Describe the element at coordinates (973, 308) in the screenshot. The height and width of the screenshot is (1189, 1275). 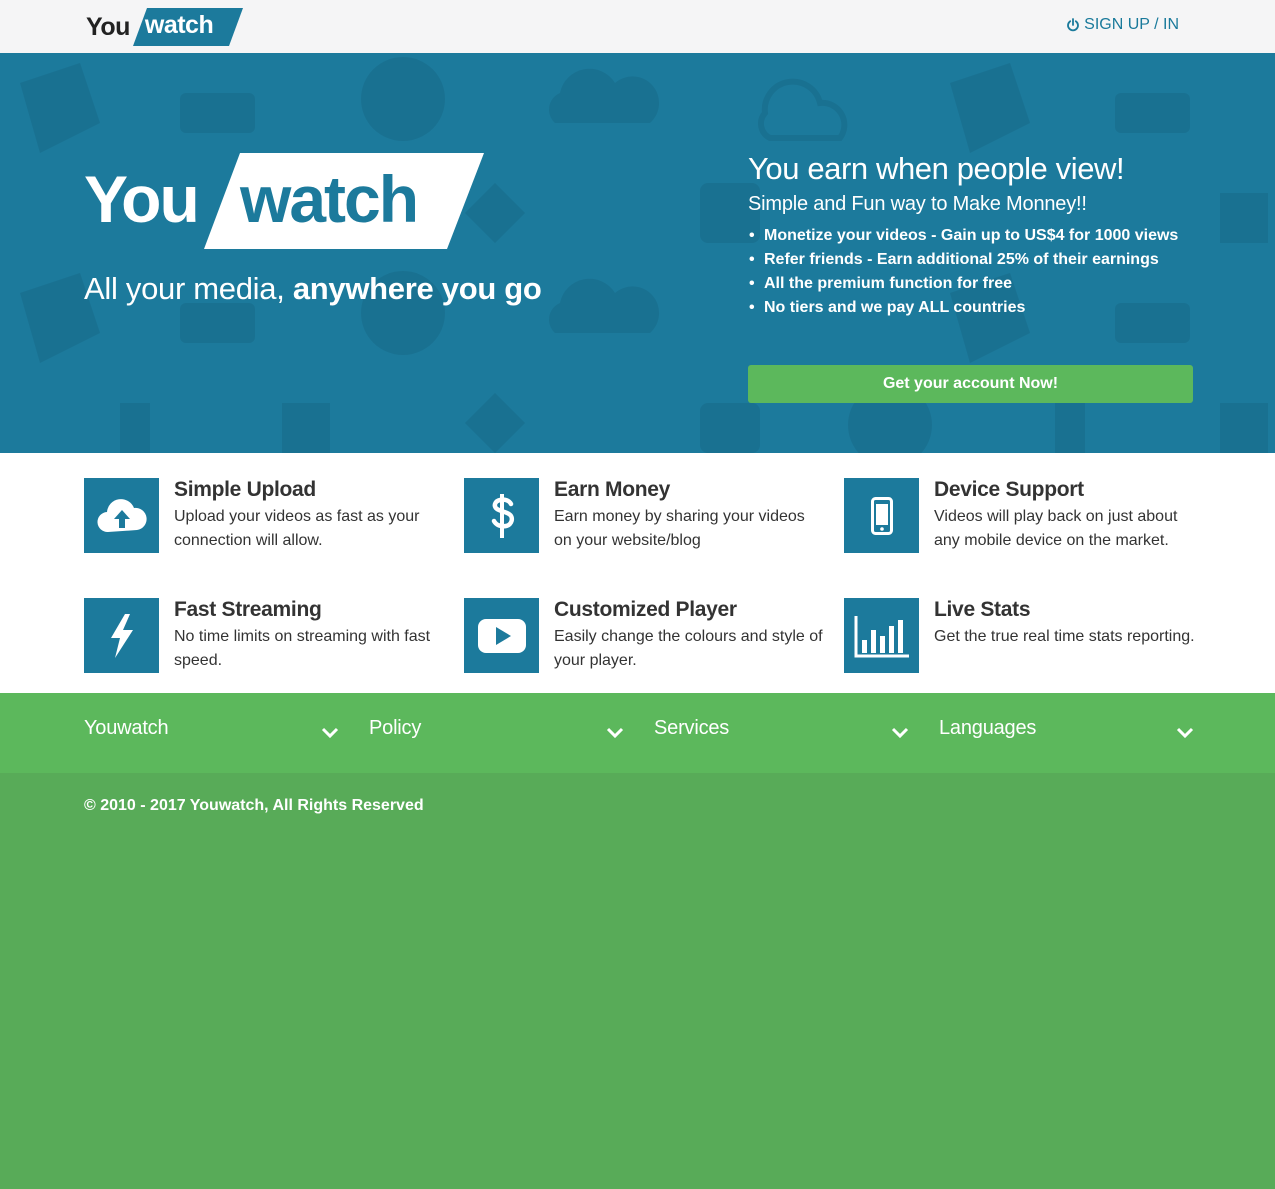
I see `benefit-item: No tiers and we pay ALL countries` at that location.